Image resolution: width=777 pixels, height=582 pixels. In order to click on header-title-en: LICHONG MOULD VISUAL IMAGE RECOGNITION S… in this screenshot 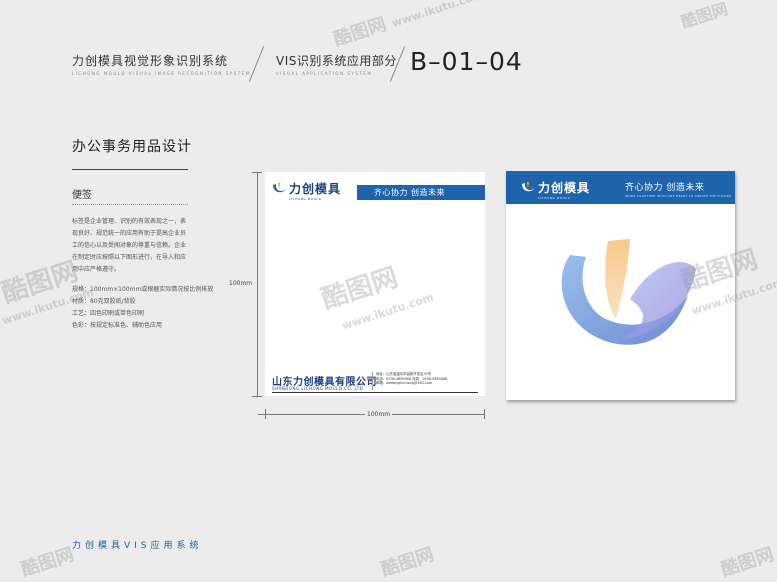, I will do `click(161, 73)`.